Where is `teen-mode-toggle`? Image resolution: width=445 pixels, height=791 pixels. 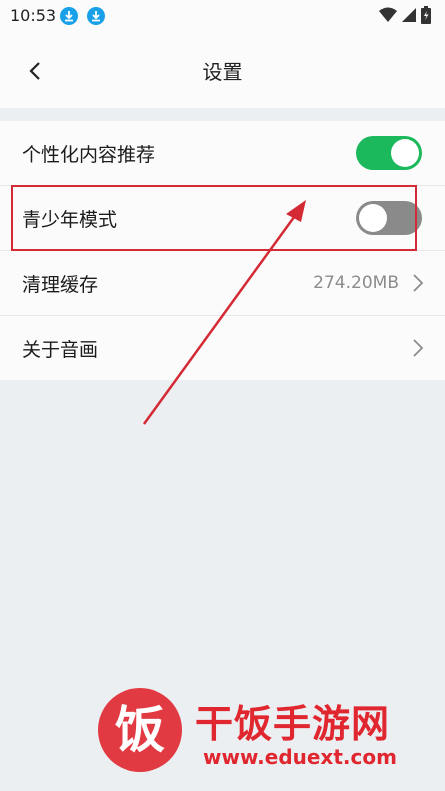
teen-mode-toggle is located at coordinates (389, 218).